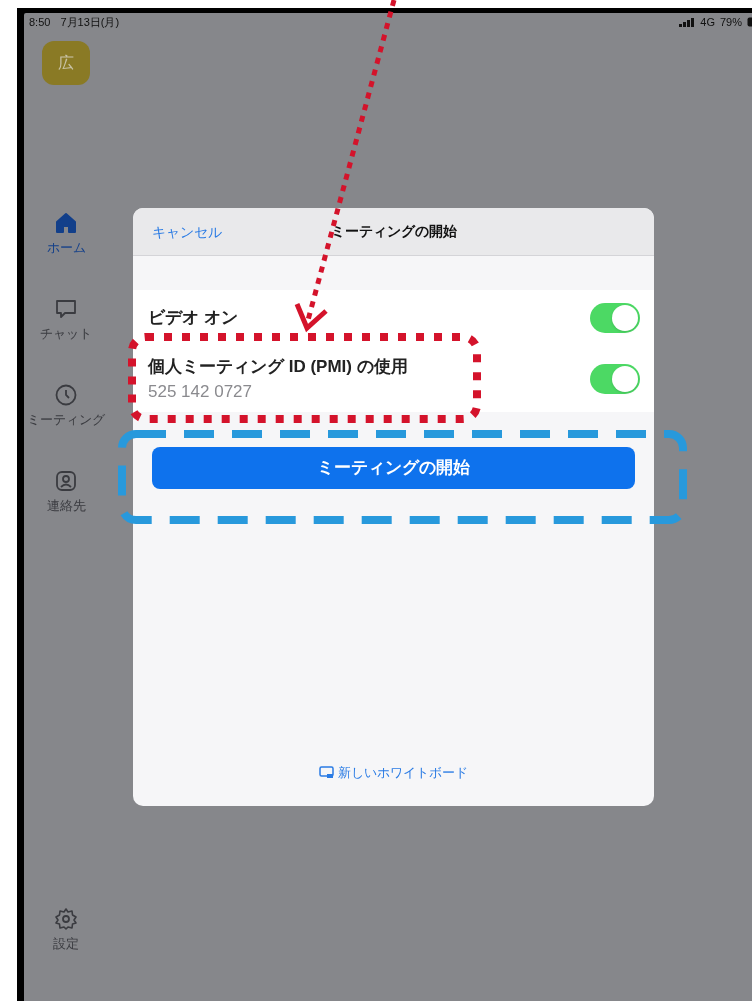  Describe the element at coordinates (66, 309) in the screenshot. I see `chat-bubble-icon` at that location.